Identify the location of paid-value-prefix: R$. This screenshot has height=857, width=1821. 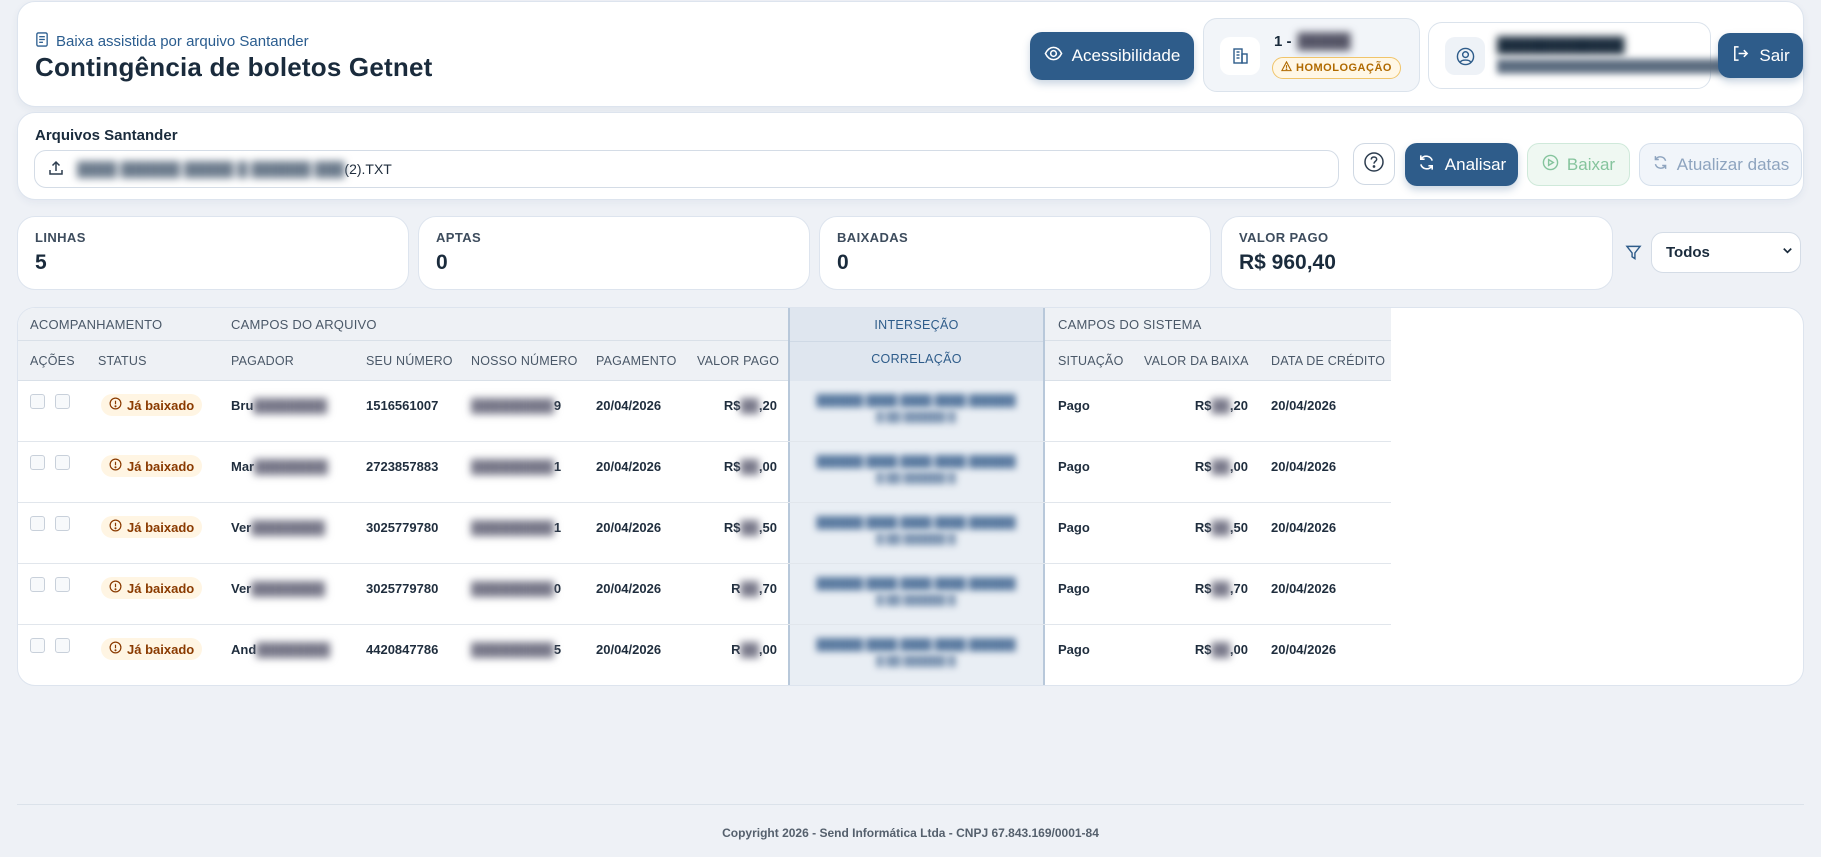
(732, 527).